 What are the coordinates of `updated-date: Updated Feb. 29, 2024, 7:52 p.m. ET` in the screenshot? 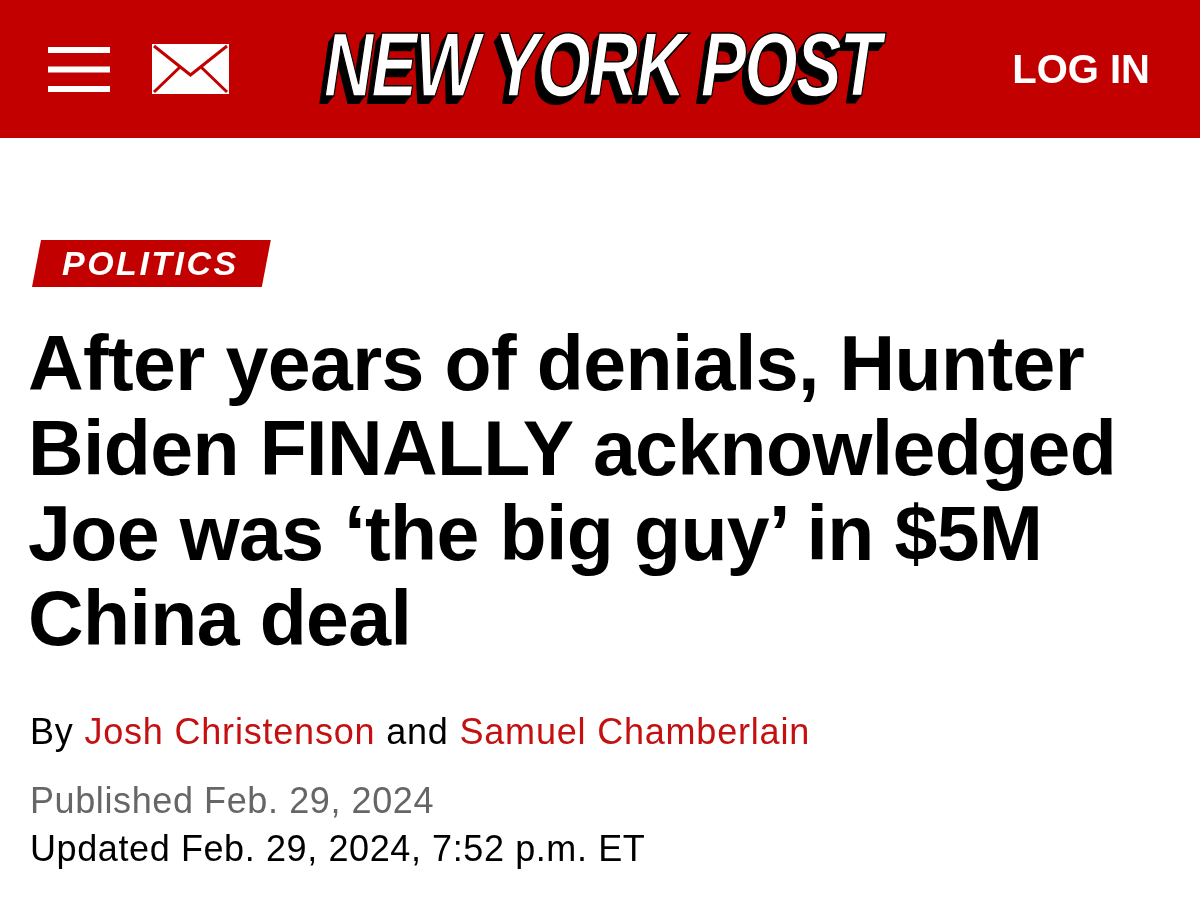 It's located at (338, 849).